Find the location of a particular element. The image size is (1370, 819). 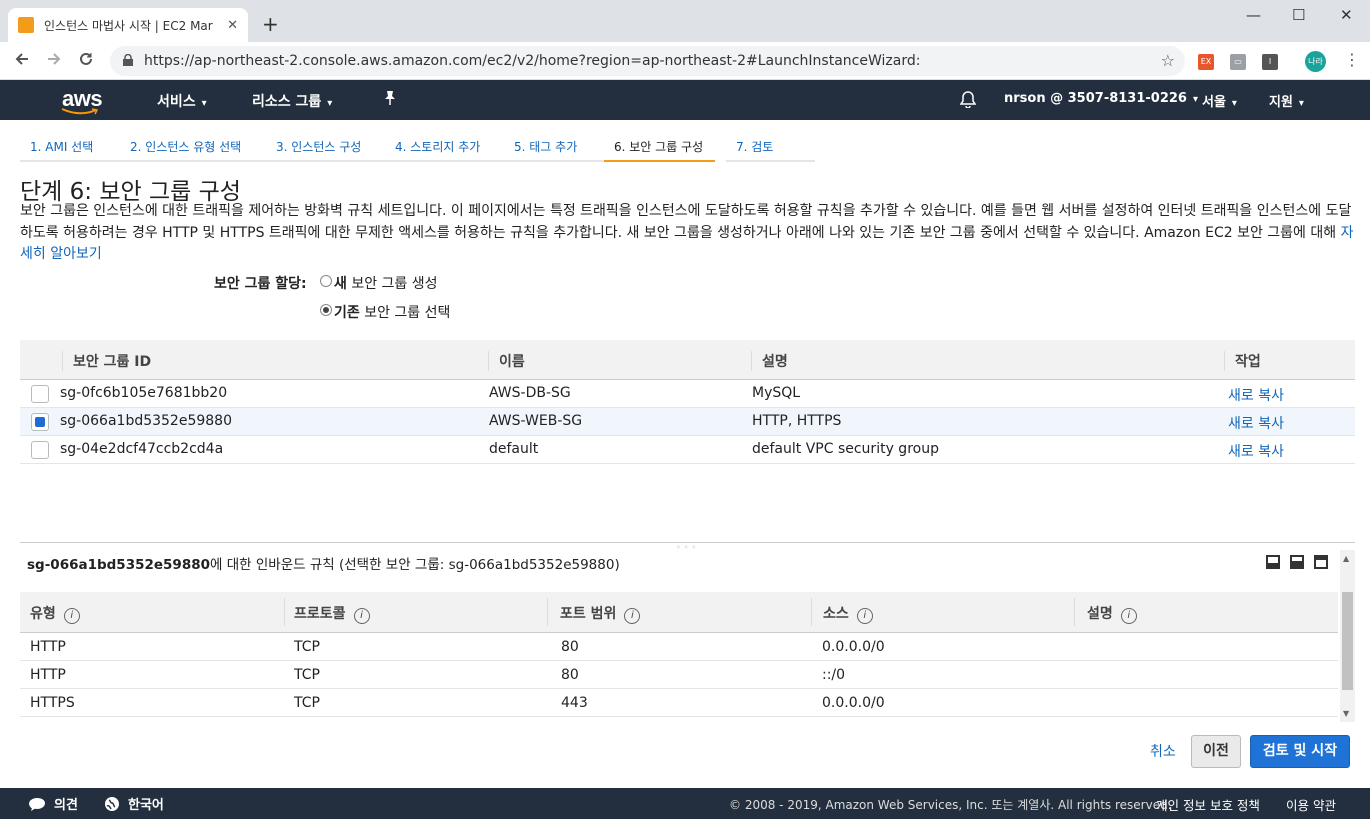

rule-port-range: 80 is located at coordinates (570, 647).